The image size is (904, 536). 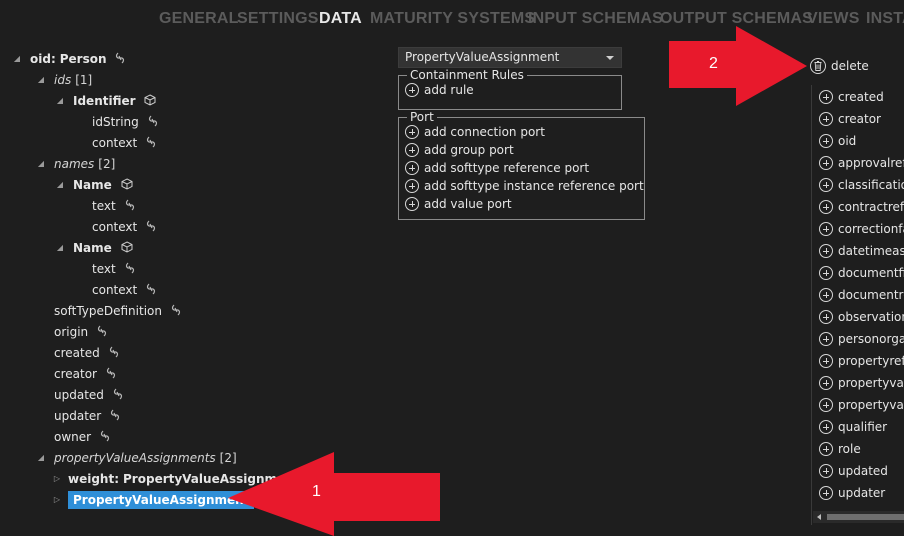 What do you see at coordinates (861, 207) in the screenshot?
I see `list-item: contractrefer` at bounding box center [861, 207].